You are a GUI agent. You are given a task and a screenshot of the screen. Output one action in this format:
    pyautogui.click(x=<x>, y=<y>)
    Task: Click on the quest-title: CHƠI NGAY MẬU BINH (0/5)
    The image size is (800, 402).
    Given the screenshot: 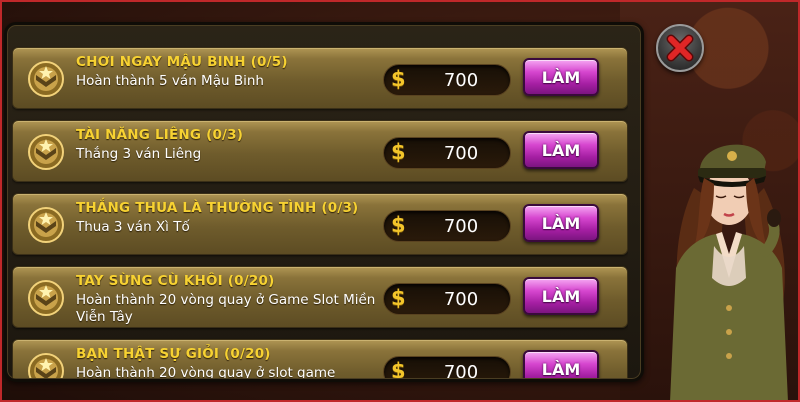 What is the action you would take?
    pyautogui.click(x=182, y=62)
    